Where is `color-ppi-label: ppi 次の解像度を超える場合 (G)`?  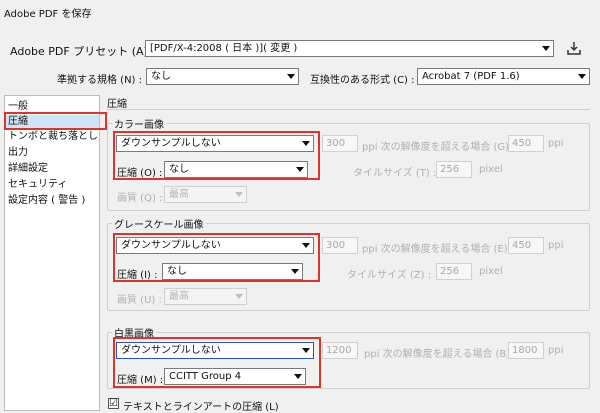
color-ppi-label: ppi 次の解像度を超える場合 (G) is located at coordinates (436, 147).